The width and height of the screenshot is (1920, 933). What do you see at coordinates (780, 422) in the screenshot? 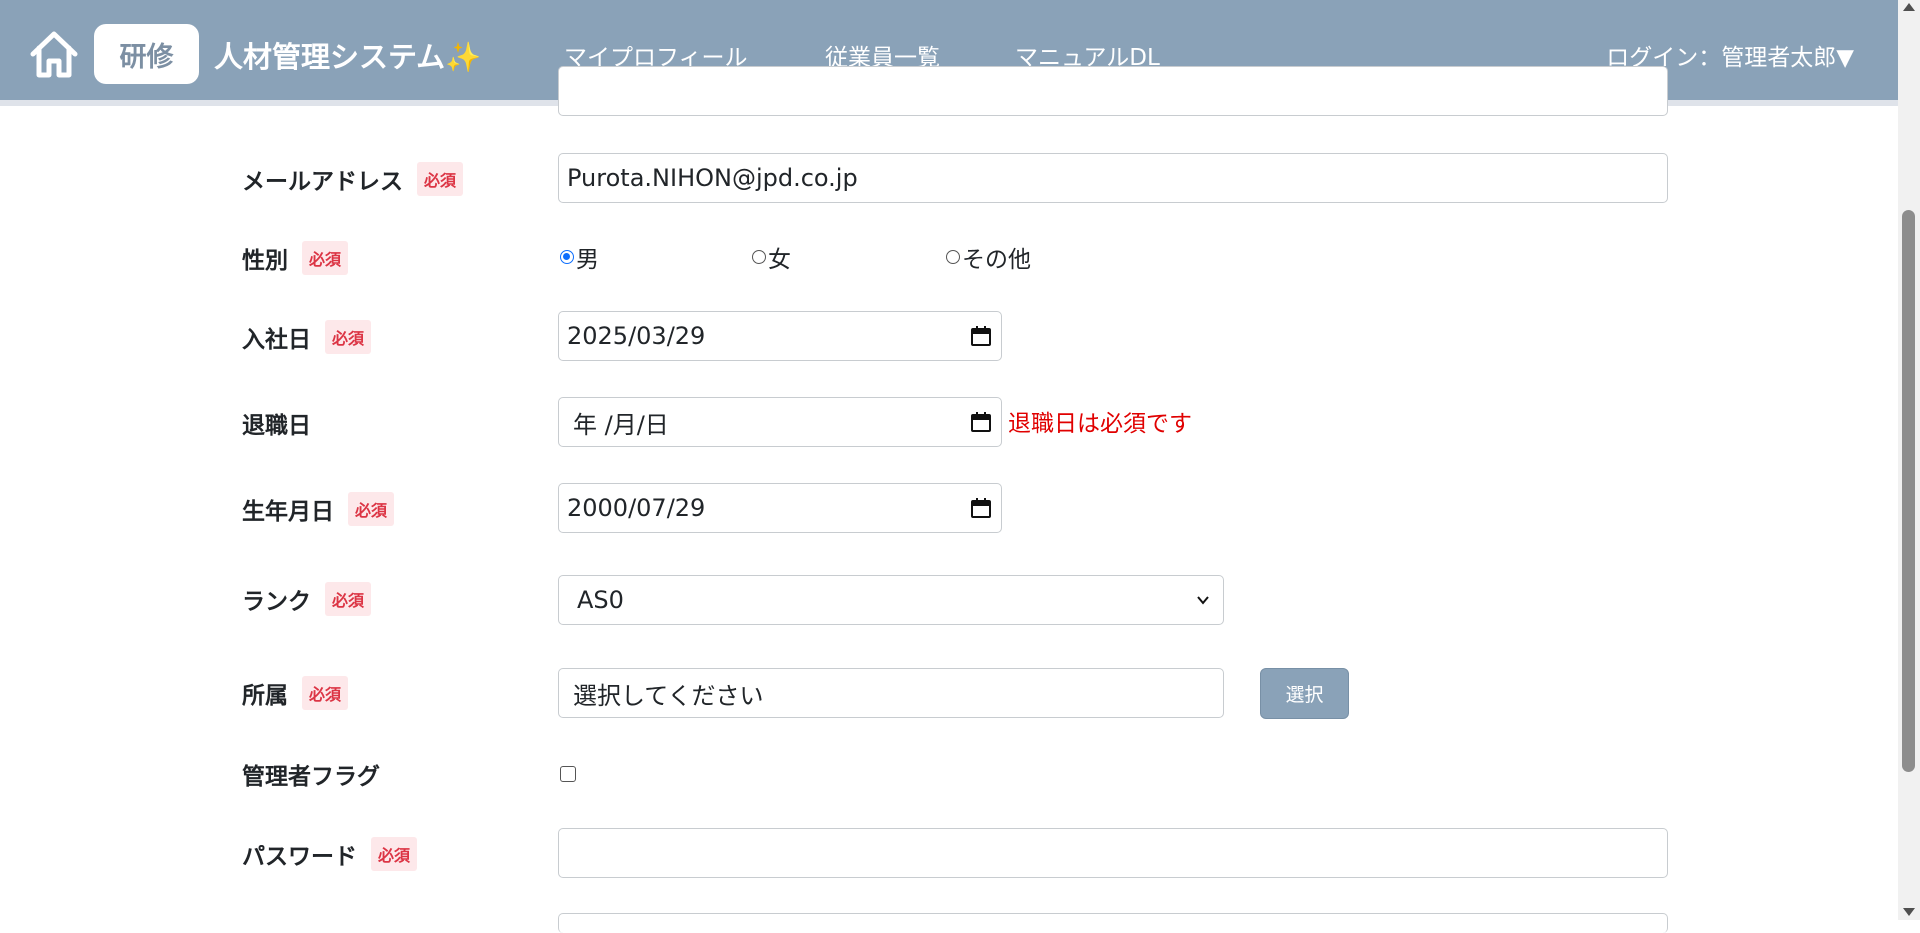
I see `retire-date-input: 年 /月/日` at bounding box center [780, 422].